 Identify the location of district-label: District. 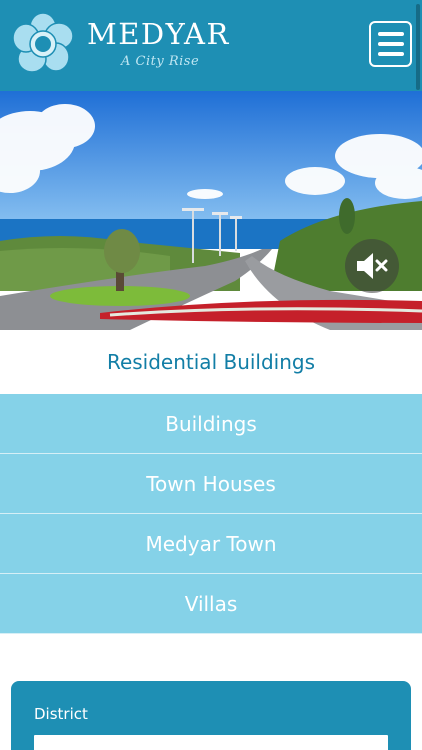
(61, 714).